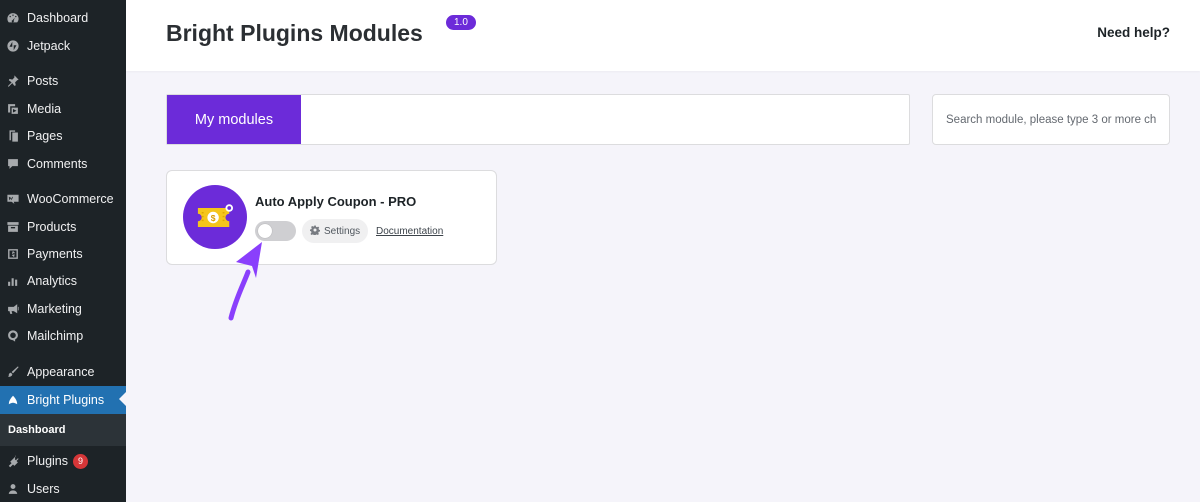 Image resolution: width=1200 pixels, height=502 pixels. I want to click on sidebar-item-dashboard: Dashboard, so click(63, 18).